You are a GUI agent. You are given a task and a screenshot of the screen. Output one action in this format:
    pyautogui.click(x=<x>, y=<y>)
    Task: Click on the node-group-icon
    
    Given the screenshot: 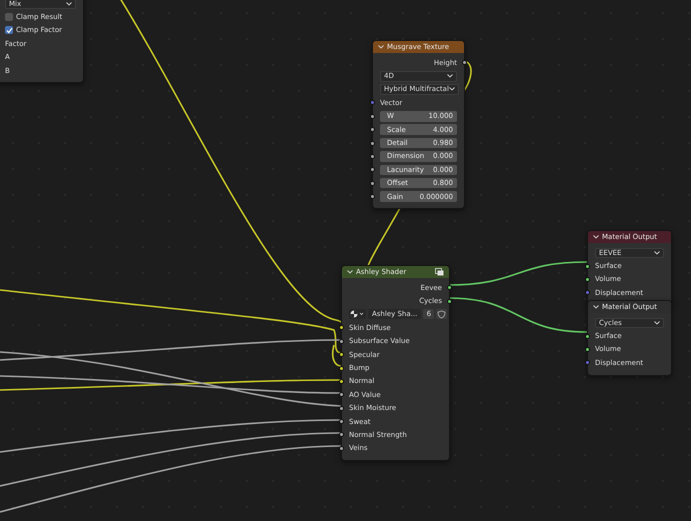 What is the action you would take?
    pyautogui.click(x=439, y=272)
    